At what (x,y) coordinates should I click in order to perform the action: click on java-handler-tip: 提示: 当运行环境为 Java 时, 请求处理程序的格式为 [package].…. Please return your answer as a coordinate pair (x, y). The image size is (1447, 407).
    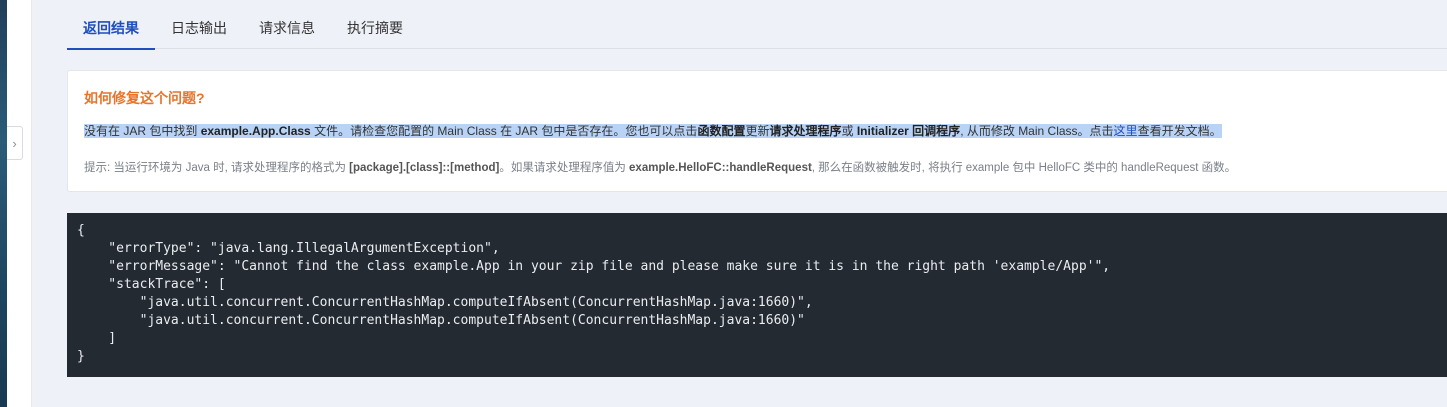
    Looking at the image, I should click on (660, 168).